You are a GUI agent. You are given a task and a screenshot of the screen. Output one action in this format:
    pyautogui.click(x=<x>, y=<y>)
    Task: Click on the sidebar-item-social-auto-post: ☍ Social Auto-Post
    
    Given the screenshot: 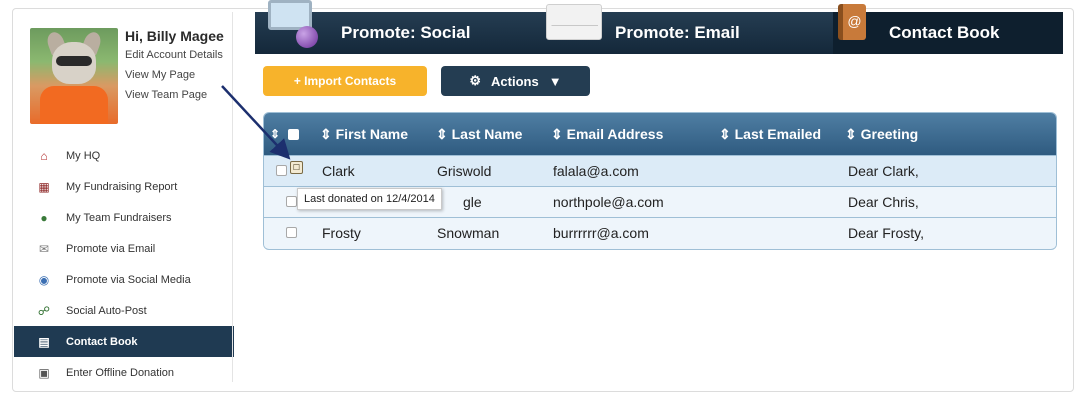 What is the action you would take?
    pyautogui.click(x=124, y=310)
    